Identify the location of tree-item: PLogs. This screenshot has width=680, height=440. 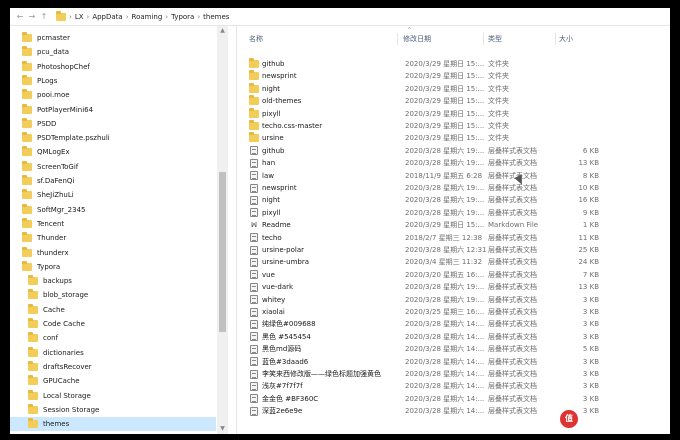
(113, 81).